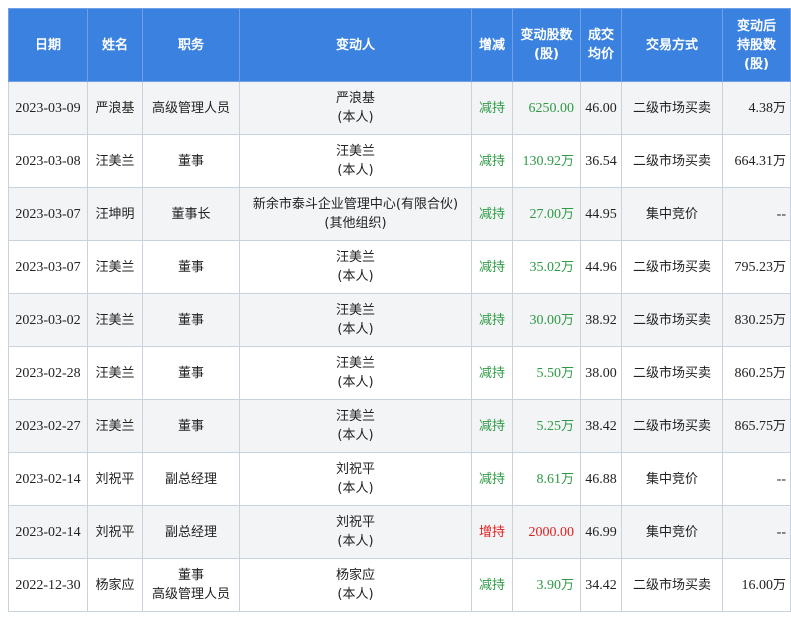 Image resolution: width=791 pixels, height=620 pixels. Describe the element at coordinates (190, 594) in the screenshot. I see `title-line: 高级管理人员` at that location.